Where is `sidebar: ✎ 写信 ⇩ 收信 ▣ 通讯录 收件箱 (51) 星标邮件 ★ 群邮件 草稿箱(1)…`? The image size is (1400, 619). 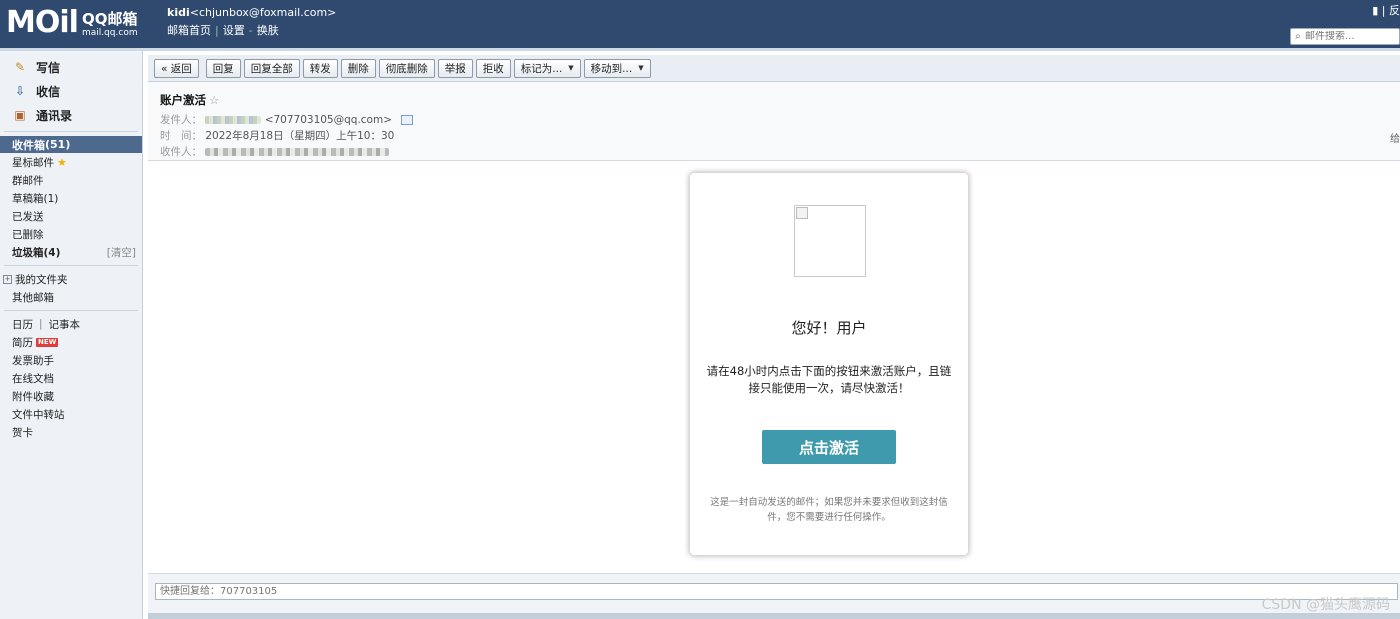 sidebar: ✎ 写信 ⇩ 收信 ▣ 通讯录 收件箱 (51) 星标邮件 ★ 群邮件 草稿箱(1)… is located at coordinates (71, 335).